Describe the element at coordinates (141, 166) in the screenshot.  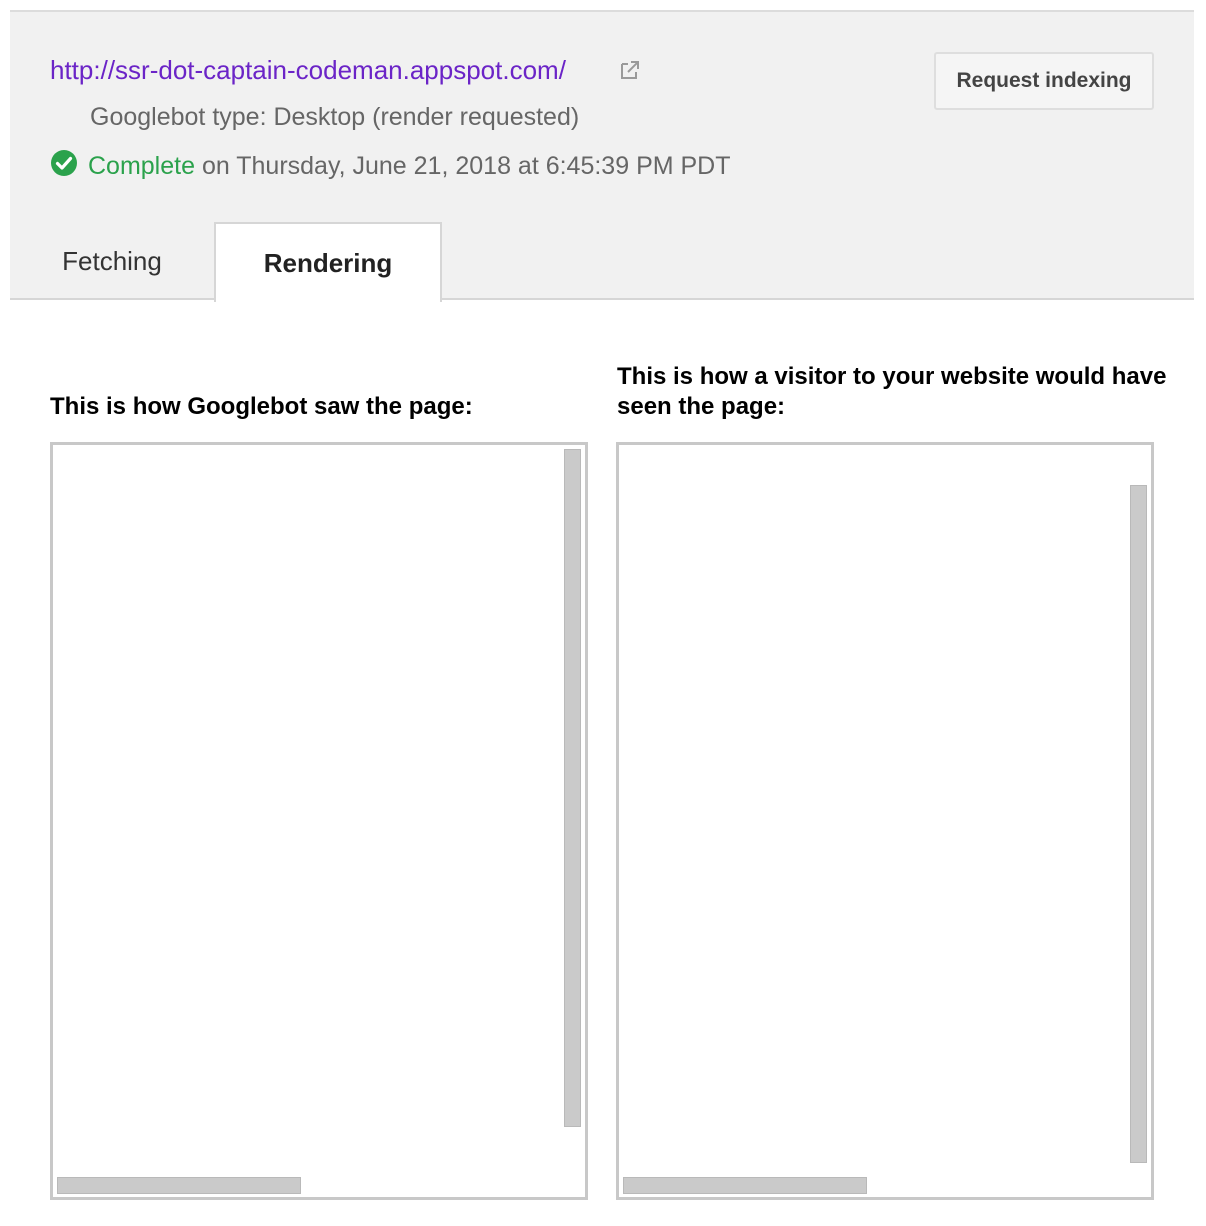
I see `status-complete-label: Complete` at that location.